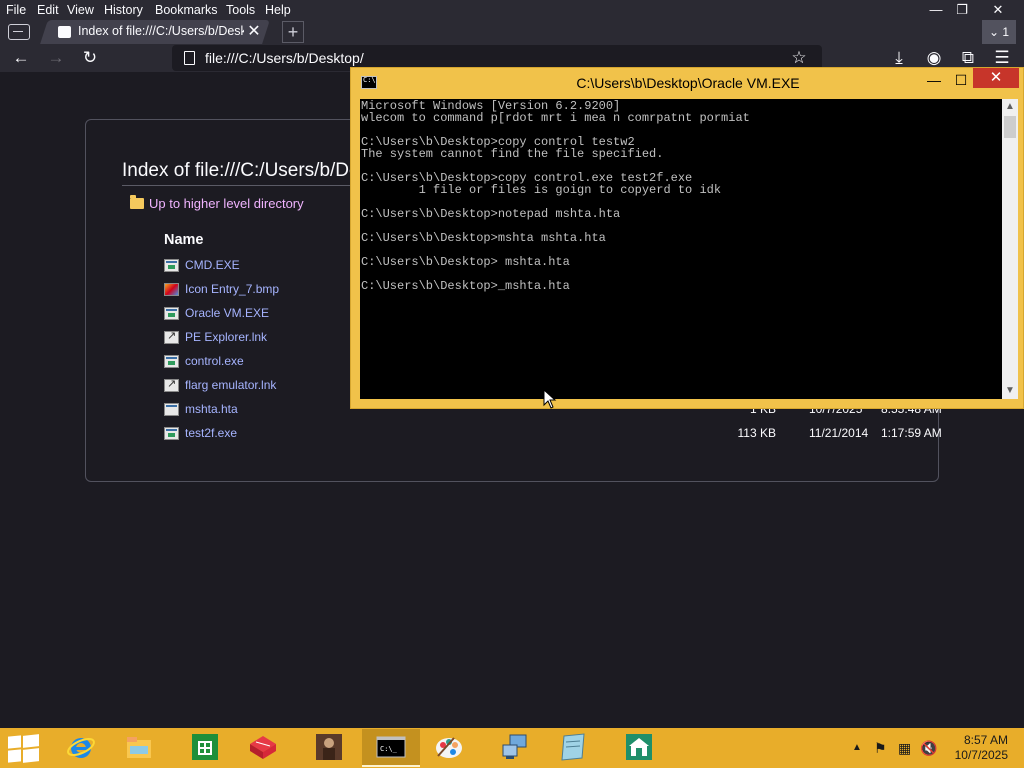 The image size is (1024, 768). I want to click on window-close-button: ✕, so click(998, 10).